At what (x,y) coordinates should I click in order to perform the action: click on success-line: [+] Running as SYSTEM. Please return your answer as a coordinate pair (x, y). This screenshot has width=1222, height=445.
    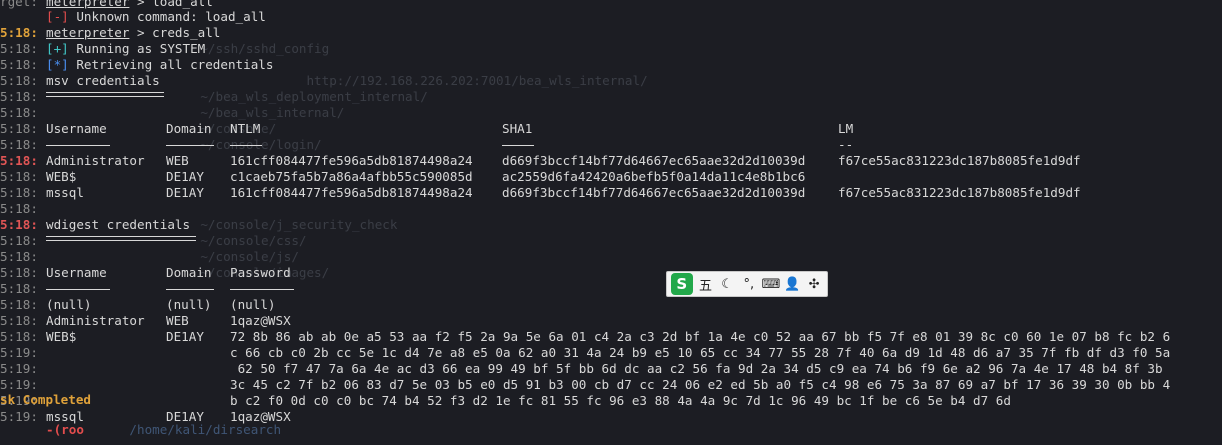
    Looking at the image, I should click on (125, 49).